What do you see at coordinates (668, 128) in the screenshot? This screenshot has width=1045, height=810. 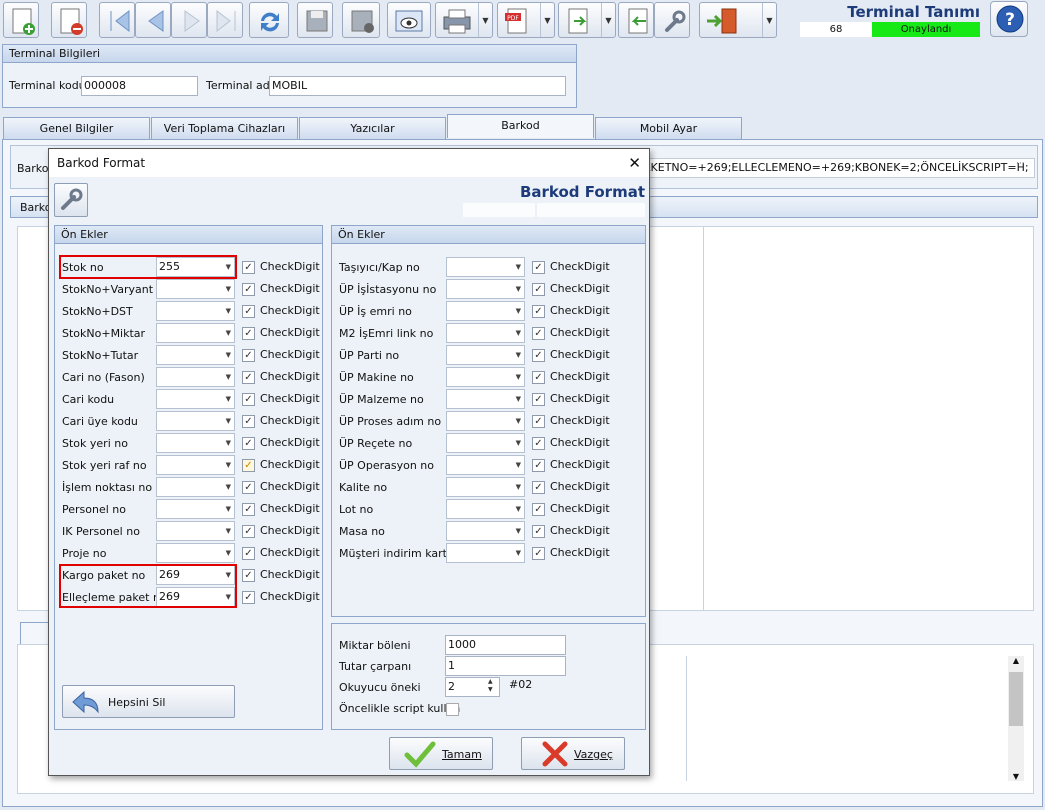 I see `tab-mobil-ayar: Mobil Ayar` at bounding box center [668, 128].